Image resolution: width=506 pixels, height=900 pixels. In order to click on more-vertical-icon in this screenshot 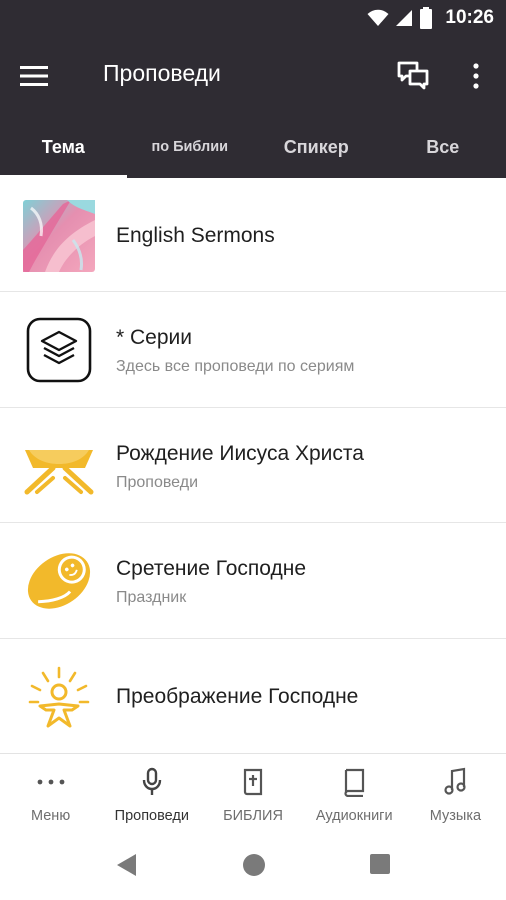, I will do `click(476, 76)`.